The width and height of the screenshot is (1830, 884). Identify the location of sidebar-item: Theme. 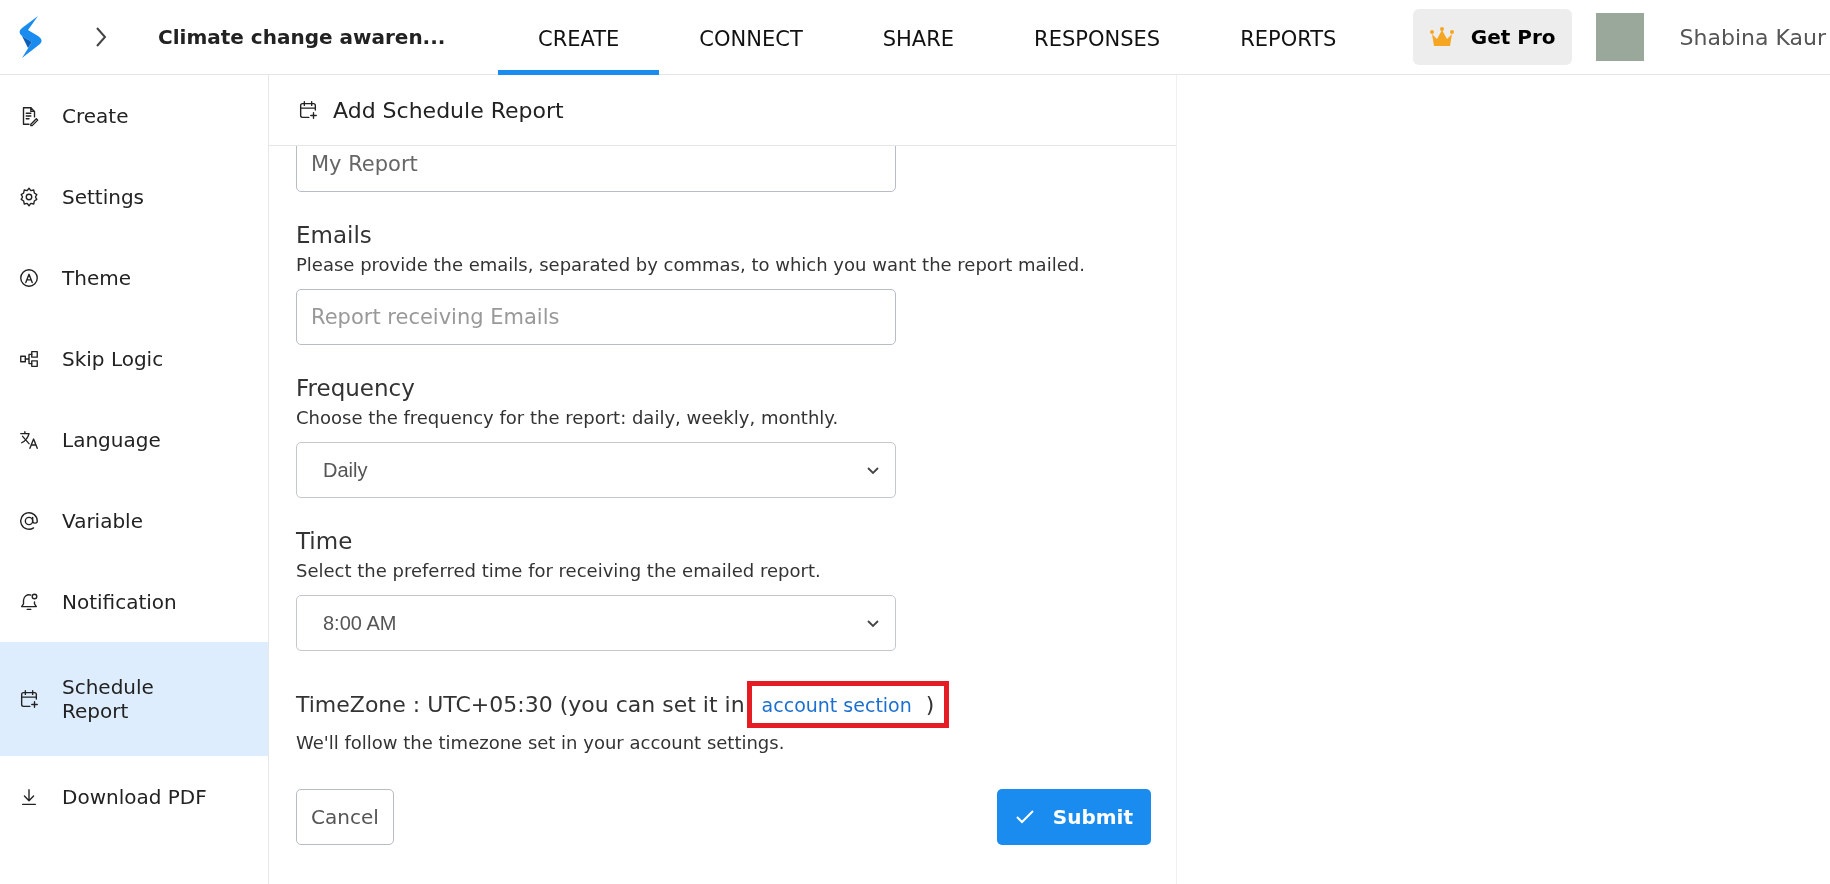
(134, 277).